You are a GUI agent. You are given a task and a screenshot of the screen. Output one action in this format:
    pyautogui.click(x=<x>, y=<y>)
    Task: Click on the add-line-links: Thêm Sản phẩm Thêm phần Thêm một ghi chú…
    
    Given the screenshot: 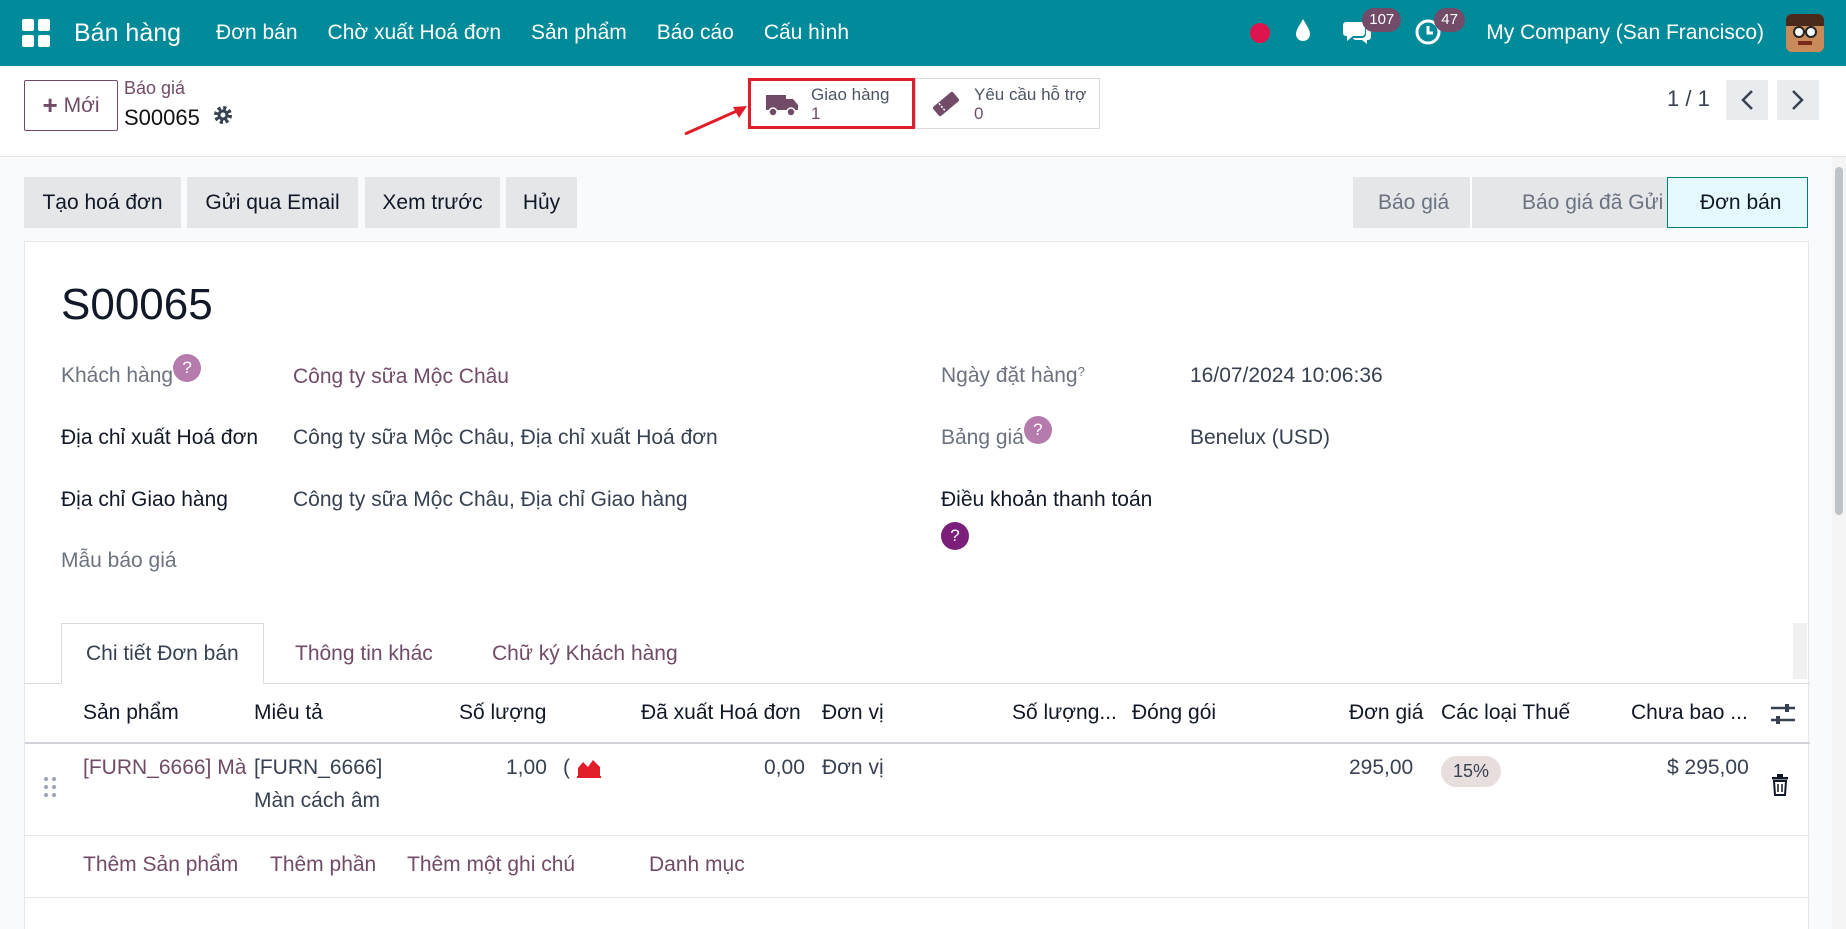 What is the action you would take?
    pyautogui.click(x=917, y=867)
    